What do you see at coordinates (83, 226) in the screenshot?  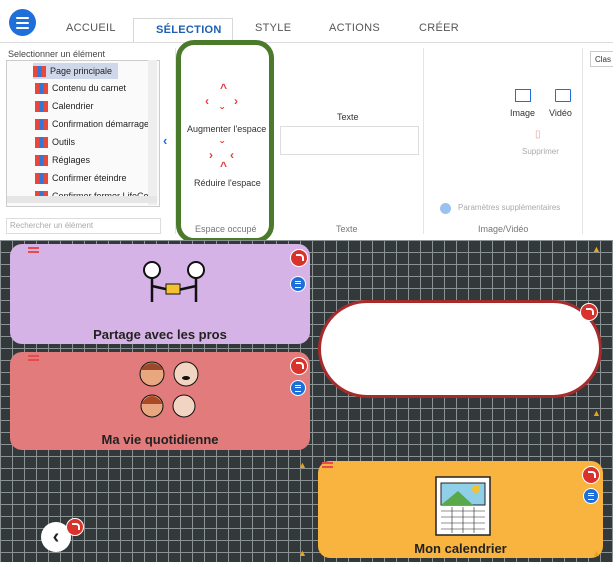 I see `element-search-input: Rechercher un élément` at bounding box center [83, 226].